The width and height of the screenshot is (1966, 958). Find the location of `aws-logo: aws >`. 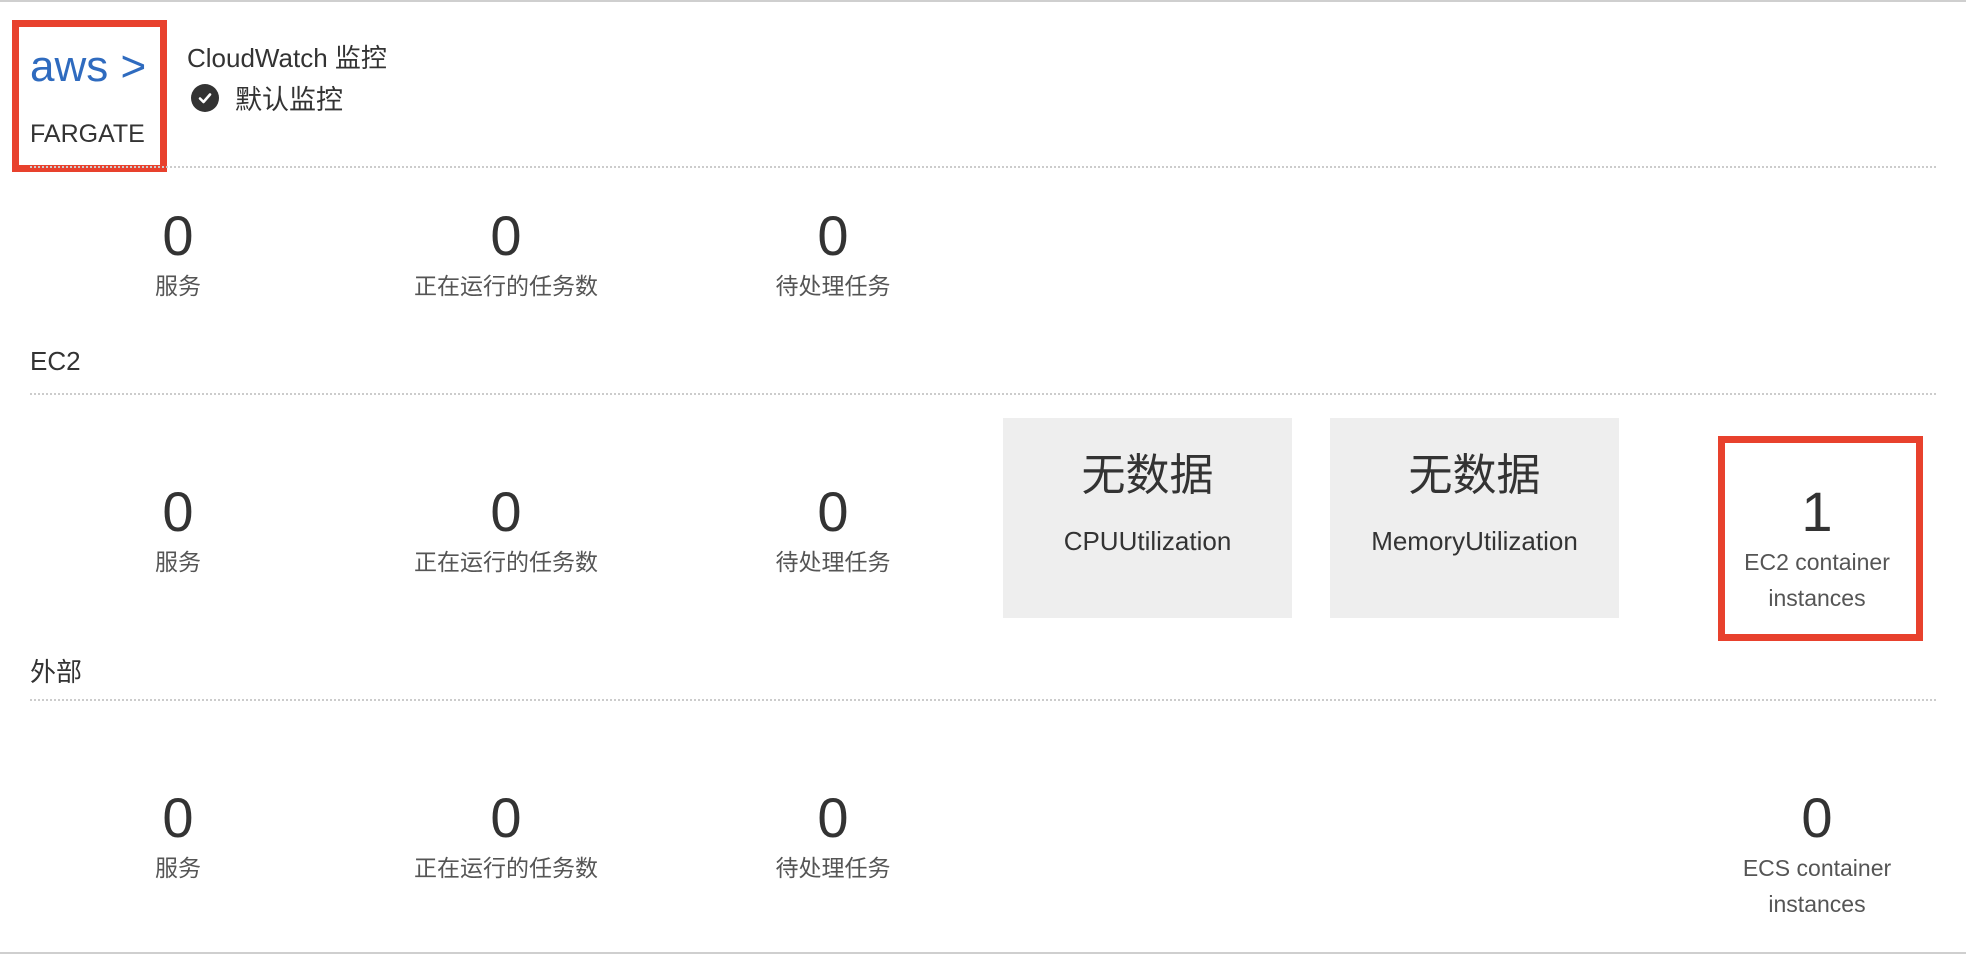

aws-logo: aws > is located at coordinates (88, 66).